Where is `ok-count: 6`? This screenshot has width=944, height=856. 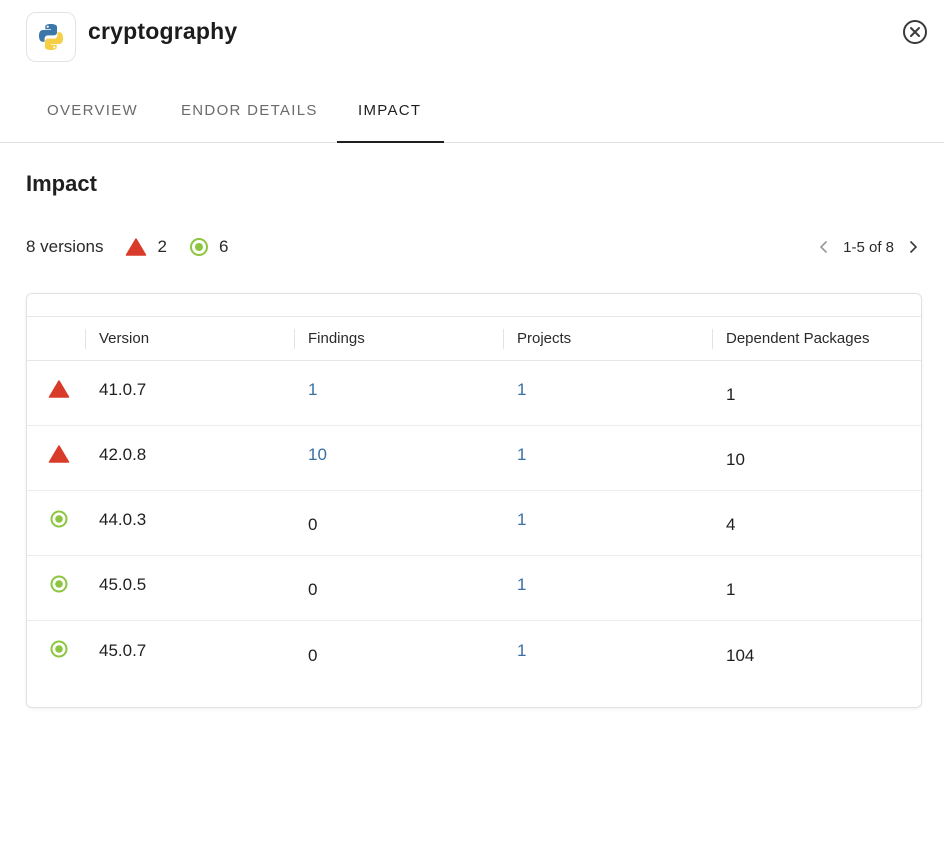 ok-count: 6 is located at coordinates (223, 246).